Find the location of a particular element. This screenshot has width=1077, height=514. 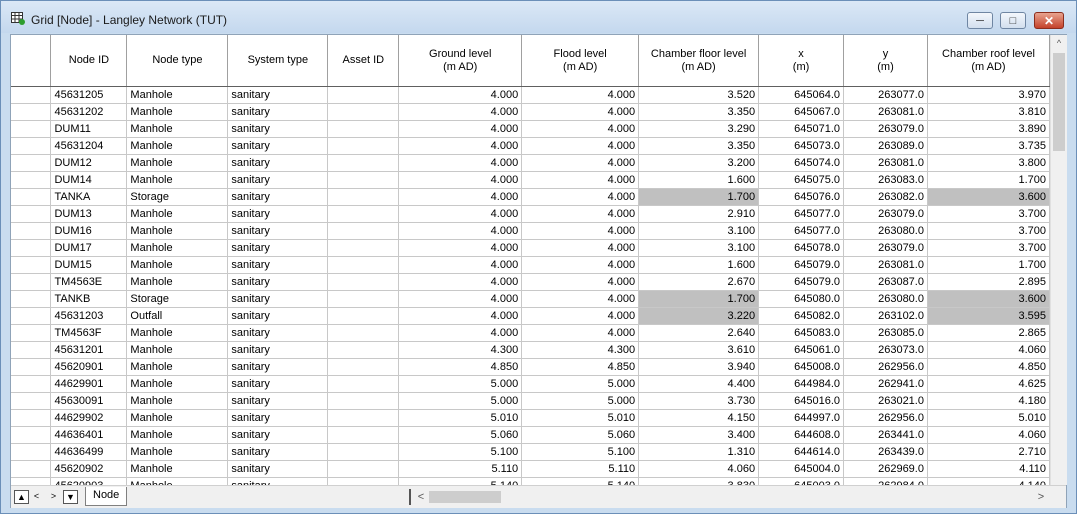

table-cell: 3.520 is located at coordinates (699, 95).